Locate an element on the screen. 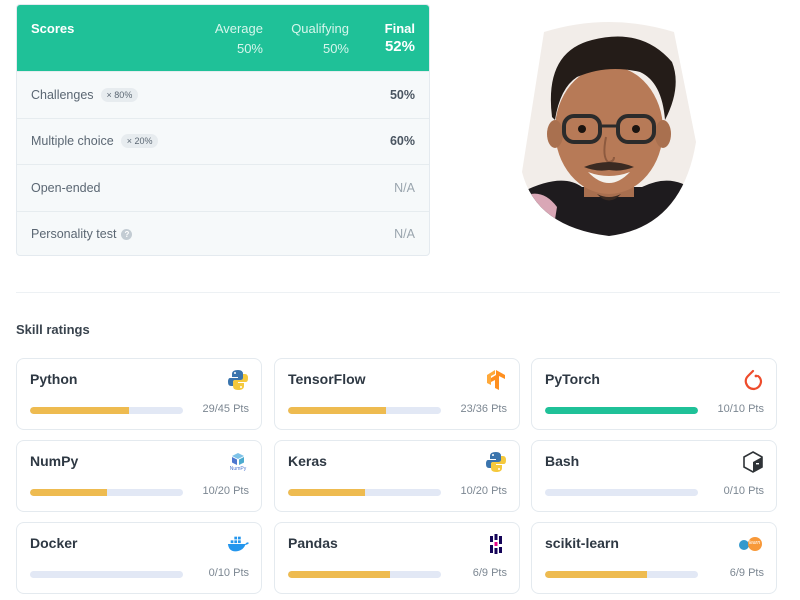 This screenshot has width=800, height=600. score-row-label: Challenges is located at coordinates (62, 94).